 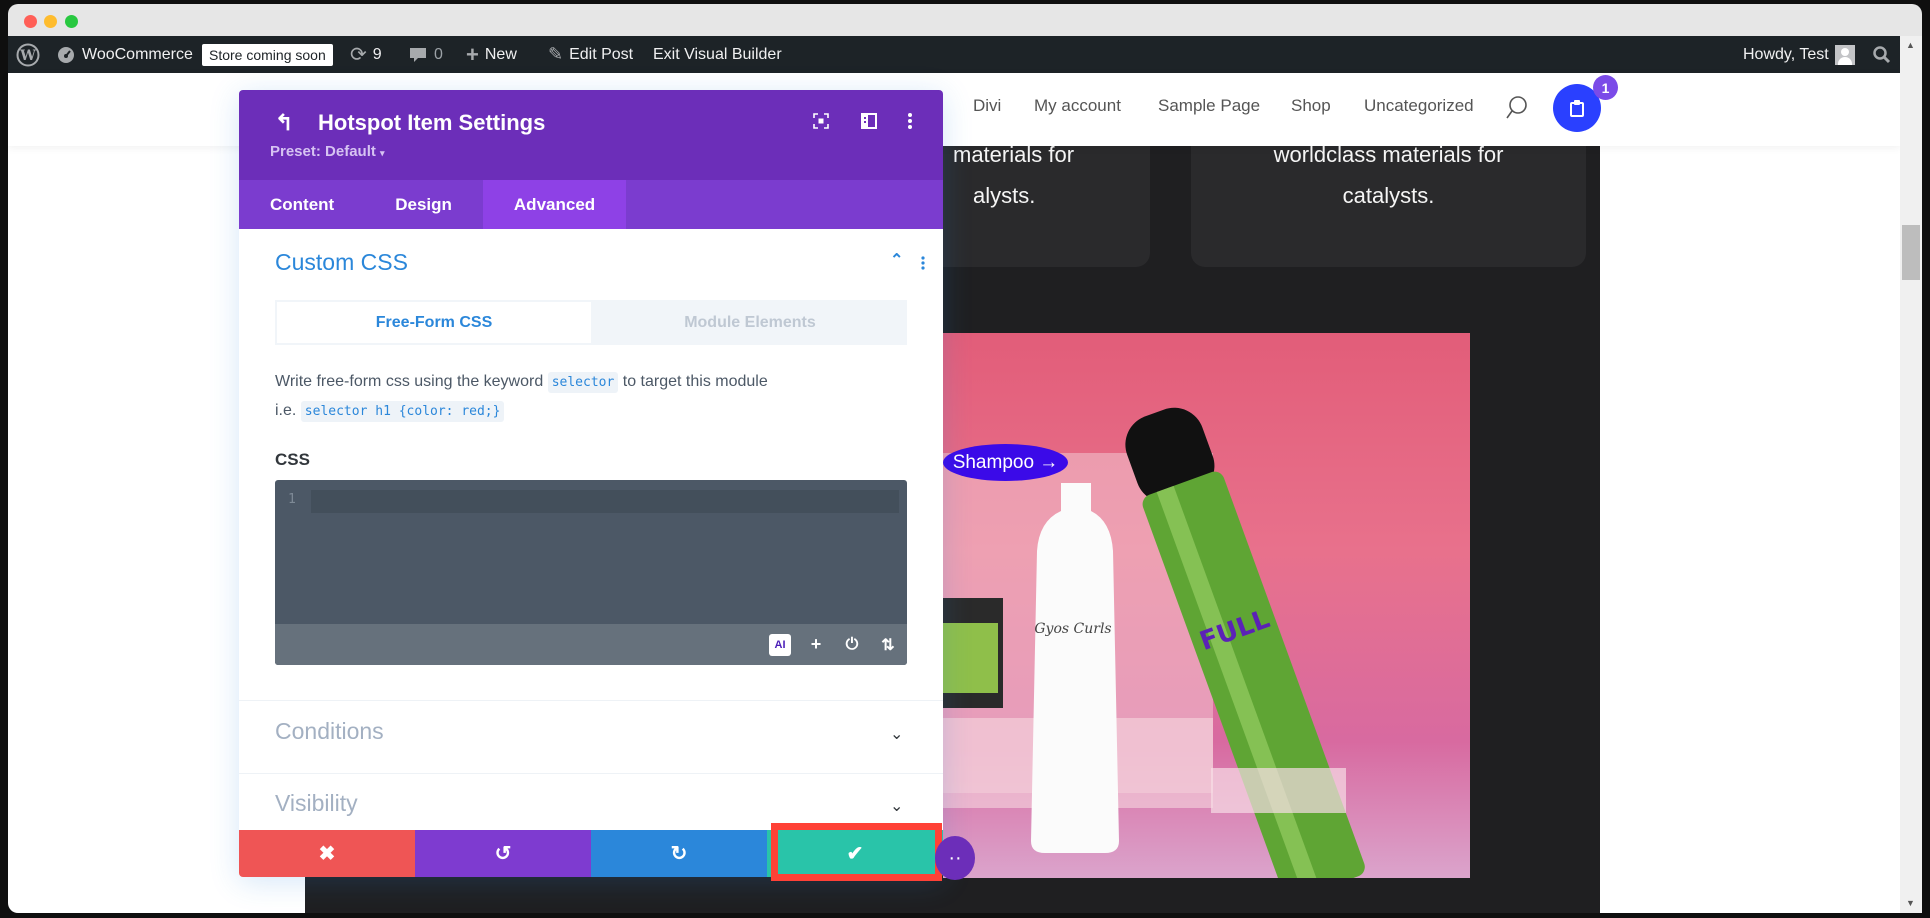 I want to click on scroll-down-arrow-icon: ▼, so click(x=1910, y=903).